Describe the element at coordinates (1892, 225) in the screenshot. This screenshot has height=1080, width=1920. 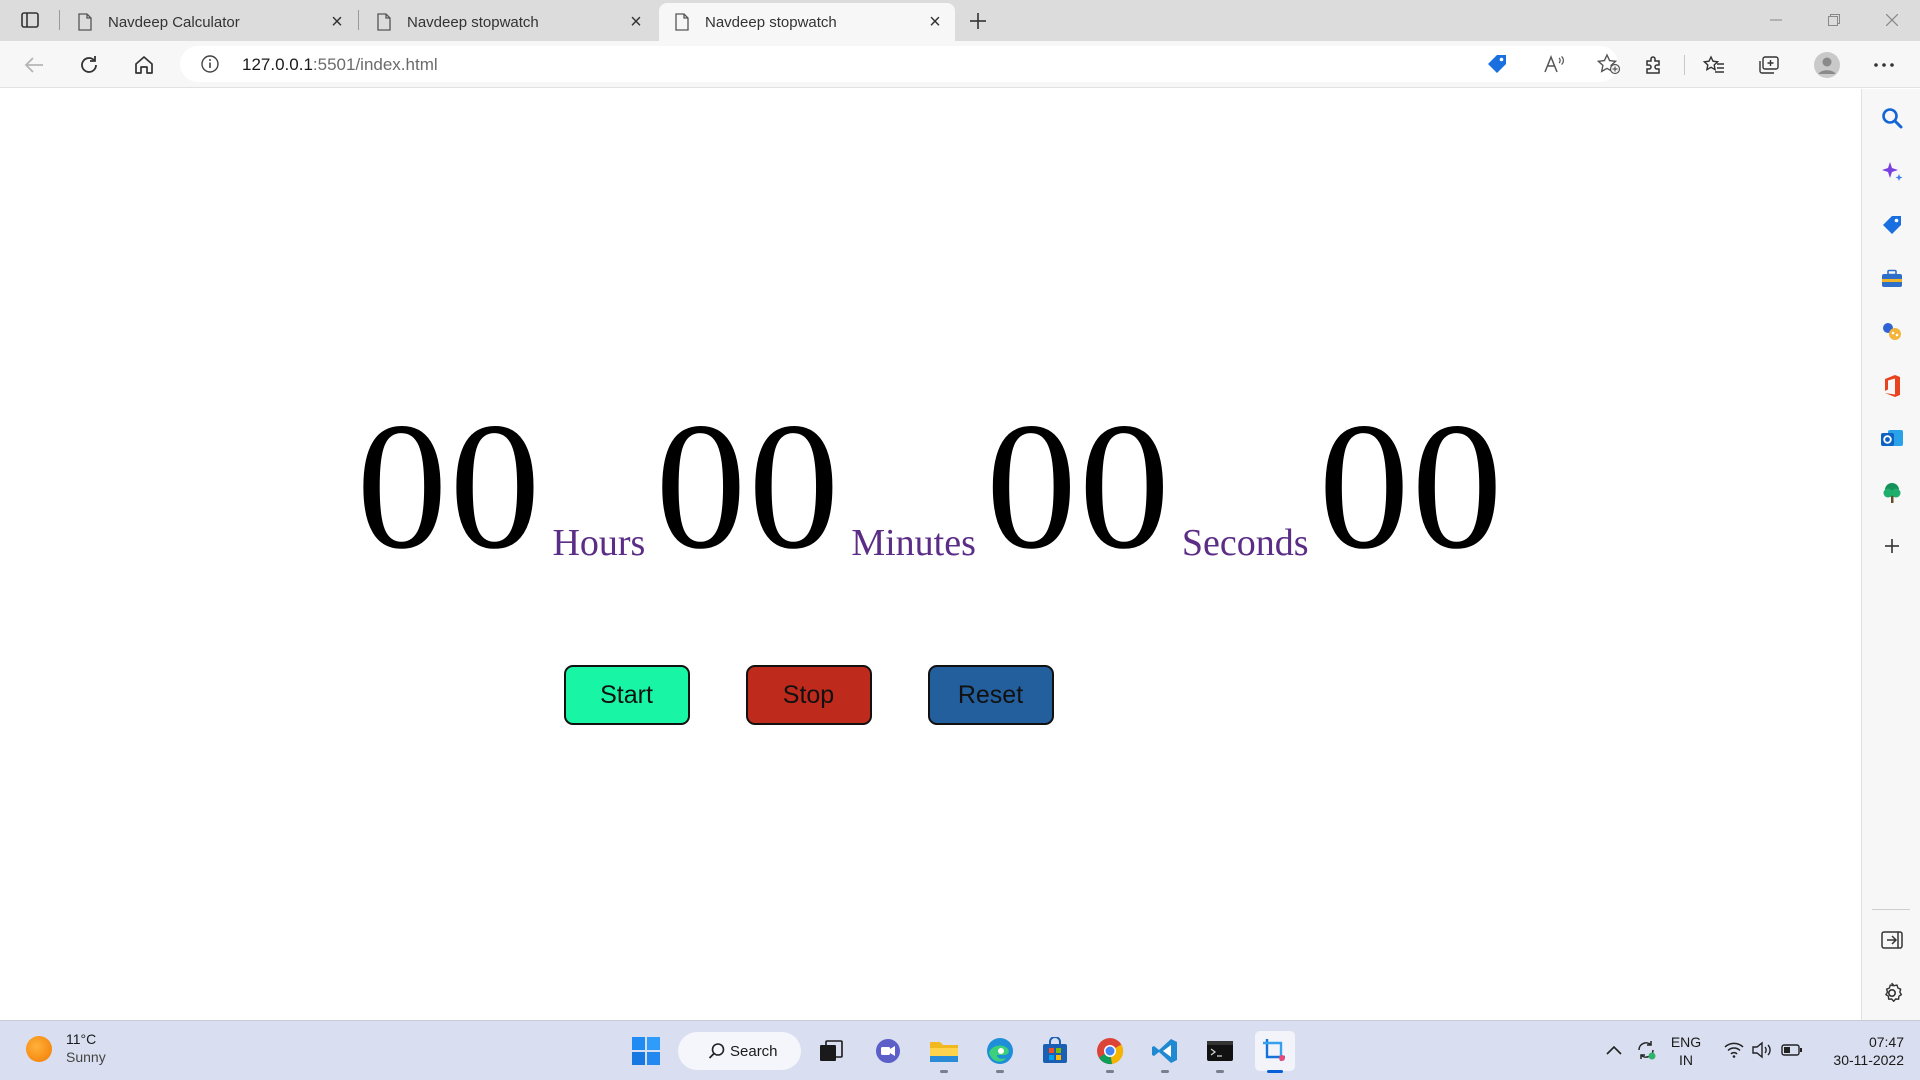
I see `shopping-icon` at that location.